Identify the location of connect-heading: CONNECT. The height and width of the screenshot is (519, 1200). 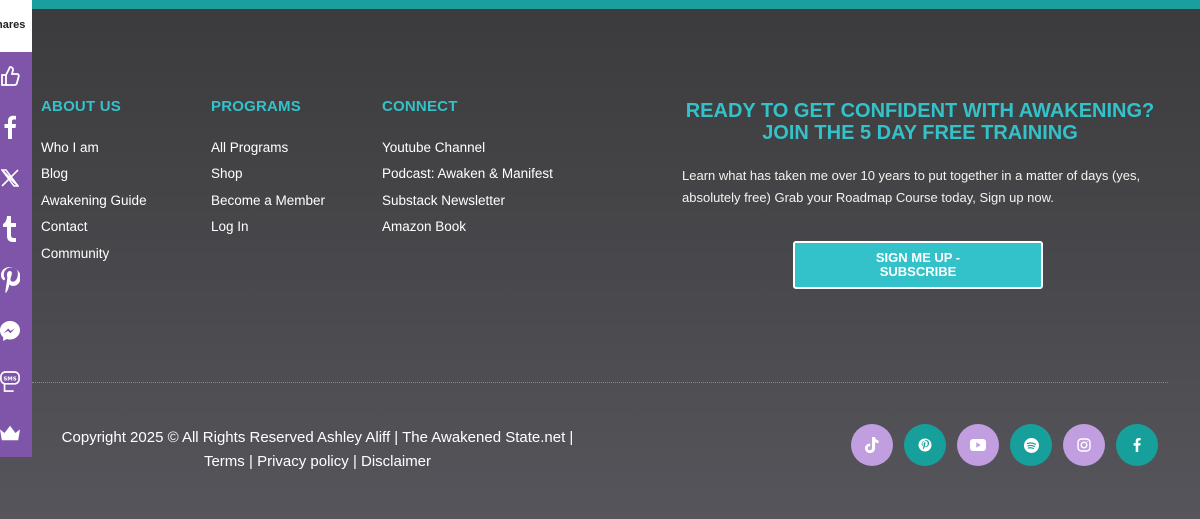
(420, 106).